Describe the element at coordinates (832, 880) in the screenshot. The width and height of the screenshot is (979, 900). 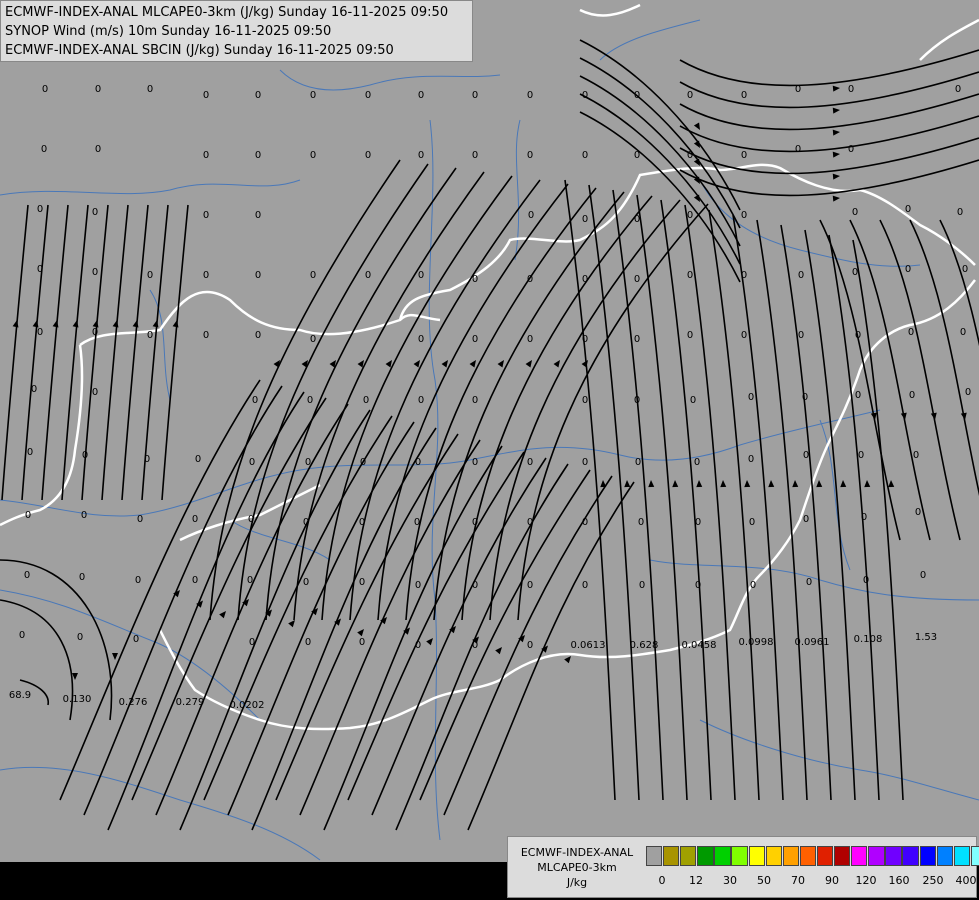
I see `legend-tick-label: 90` at that location.